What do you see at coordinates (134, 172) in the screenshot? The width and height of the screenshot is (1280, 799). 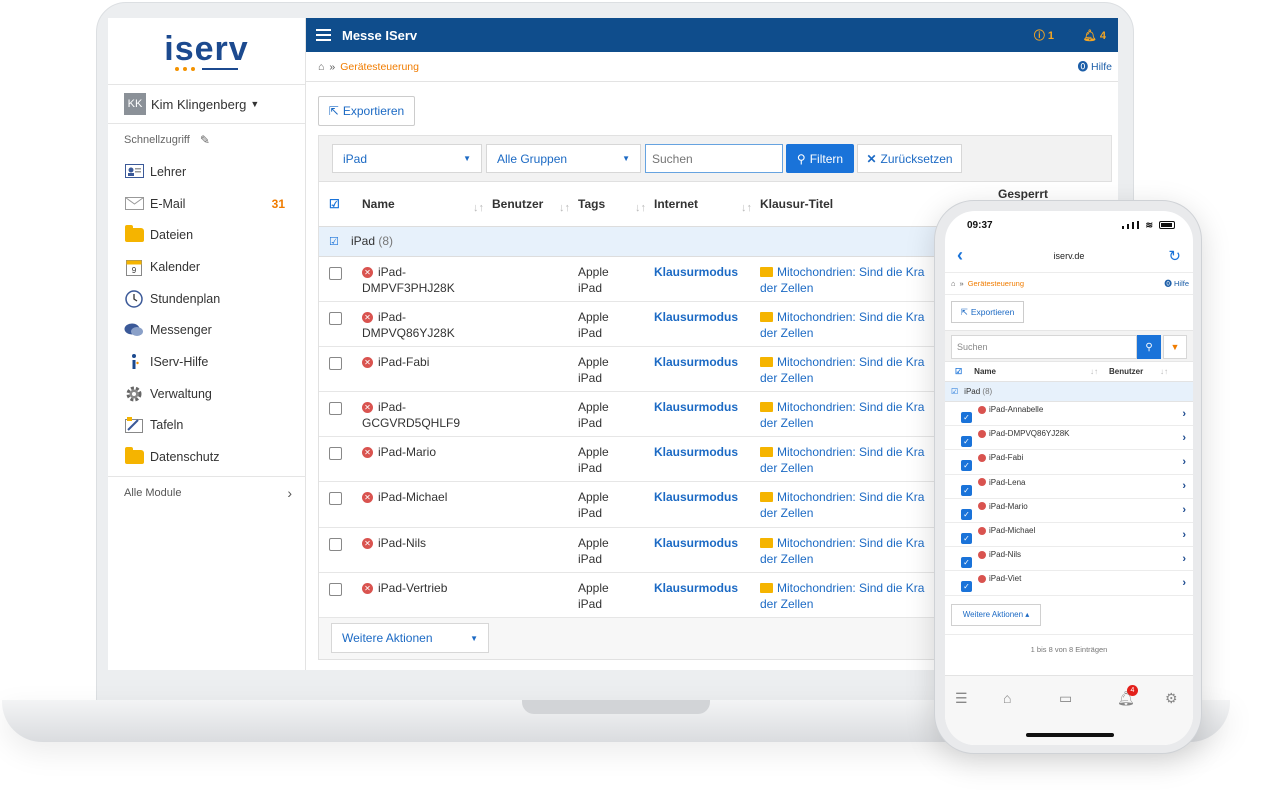 I see `teacher-icon` at bounding box center [134, 172].